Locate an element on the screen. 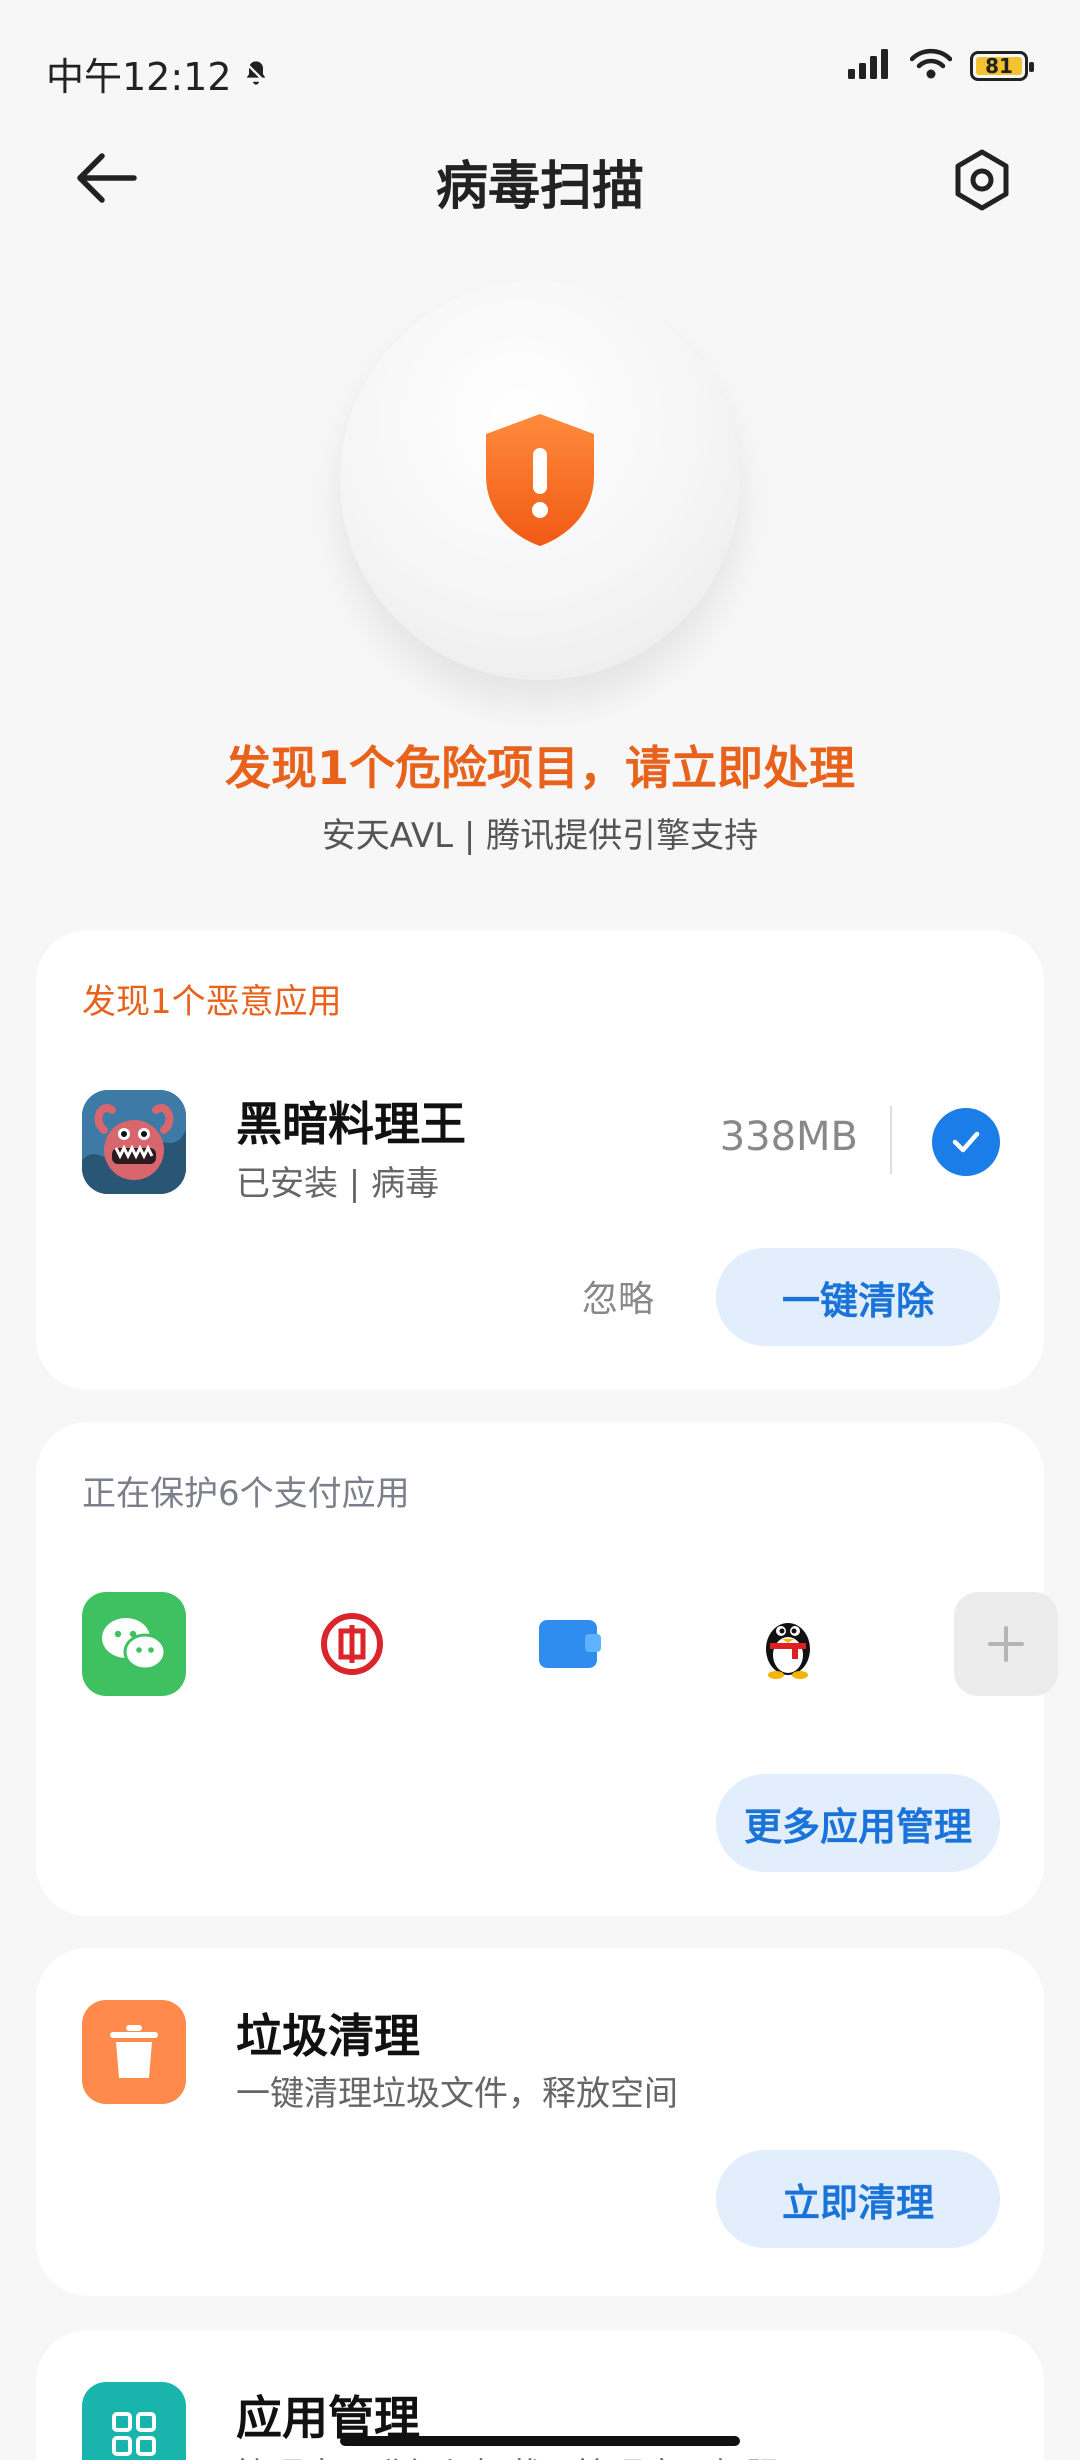  settings-button is located at coordinates (982, 180).